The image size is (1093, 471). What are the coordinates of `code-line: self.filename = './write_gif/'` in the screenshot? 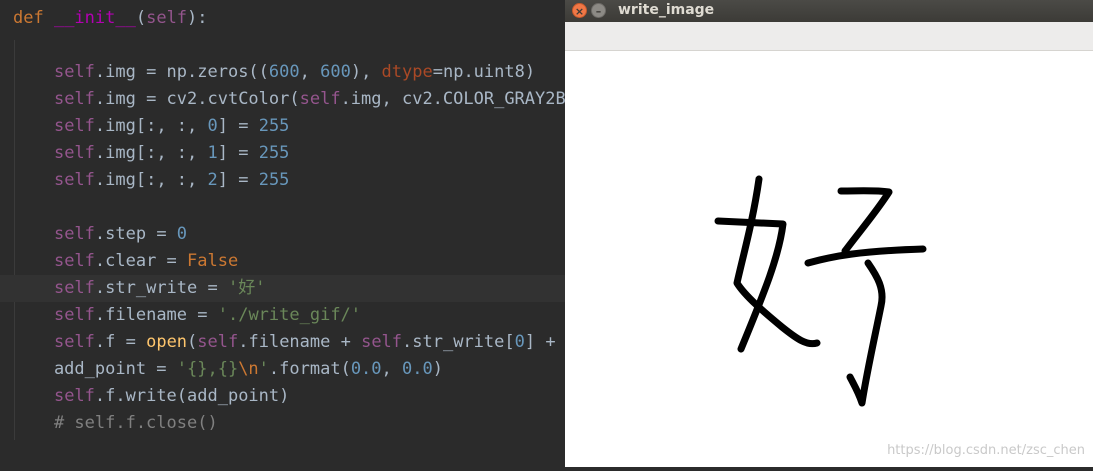 It's located at (282, 315).